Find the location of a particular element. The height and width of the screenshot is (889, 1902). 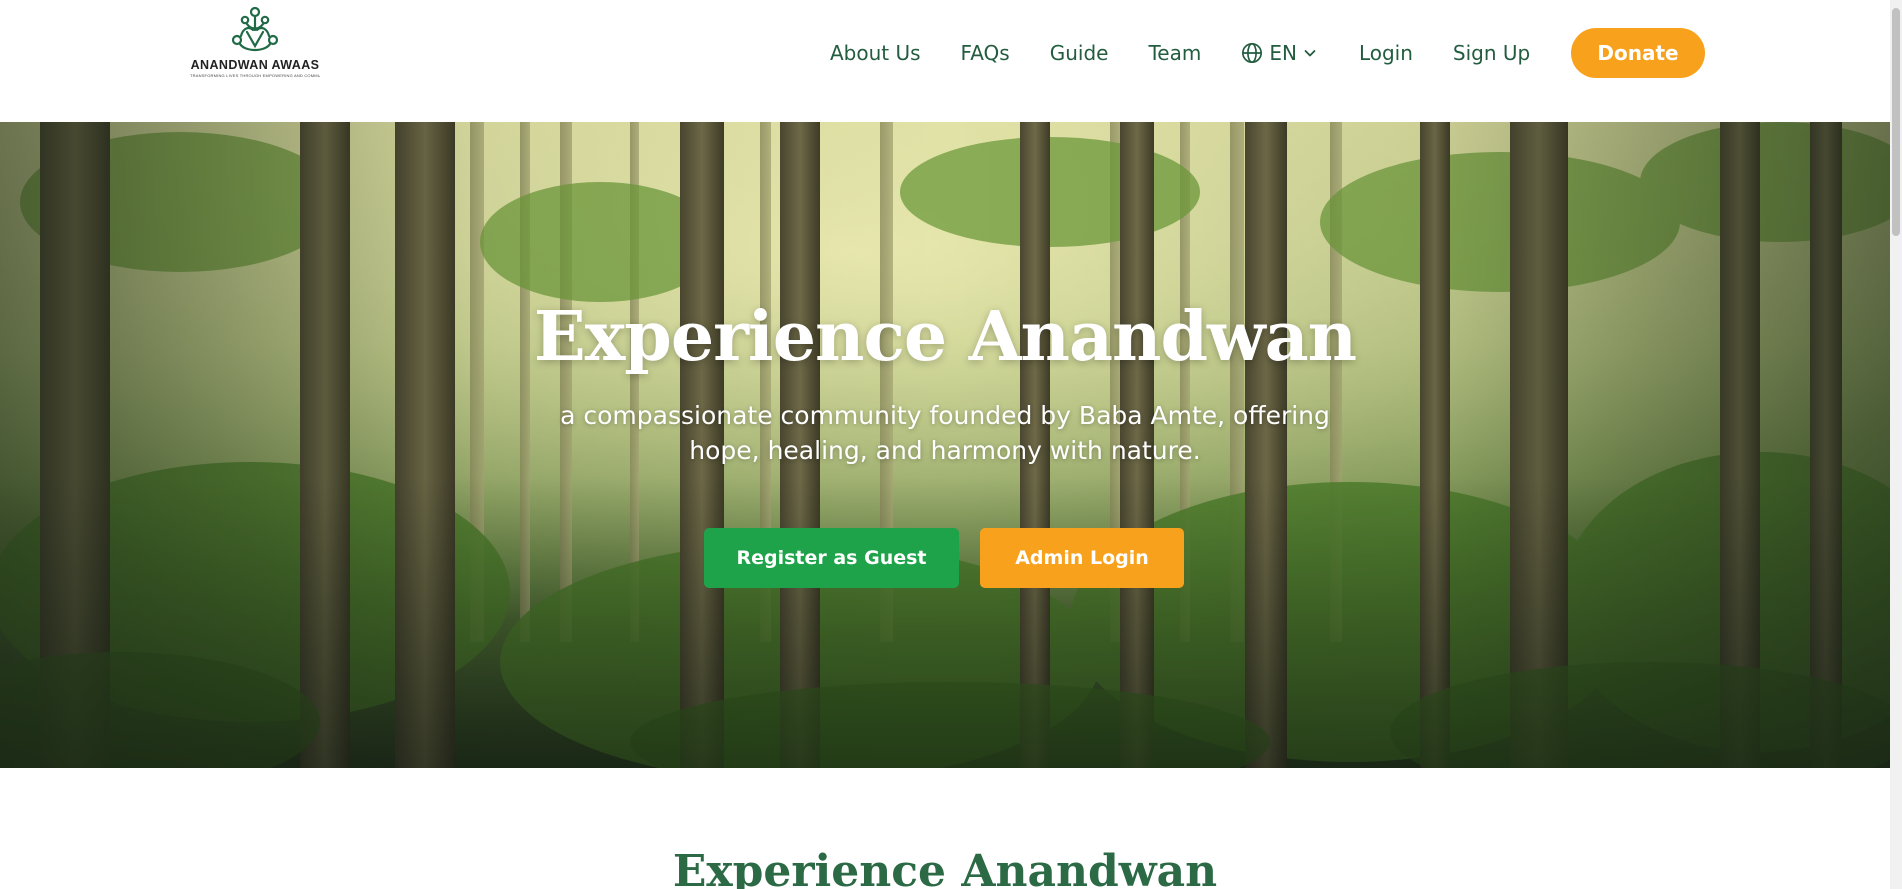

nav-link-faqs: FAQs is located at coordinates (985, 53).